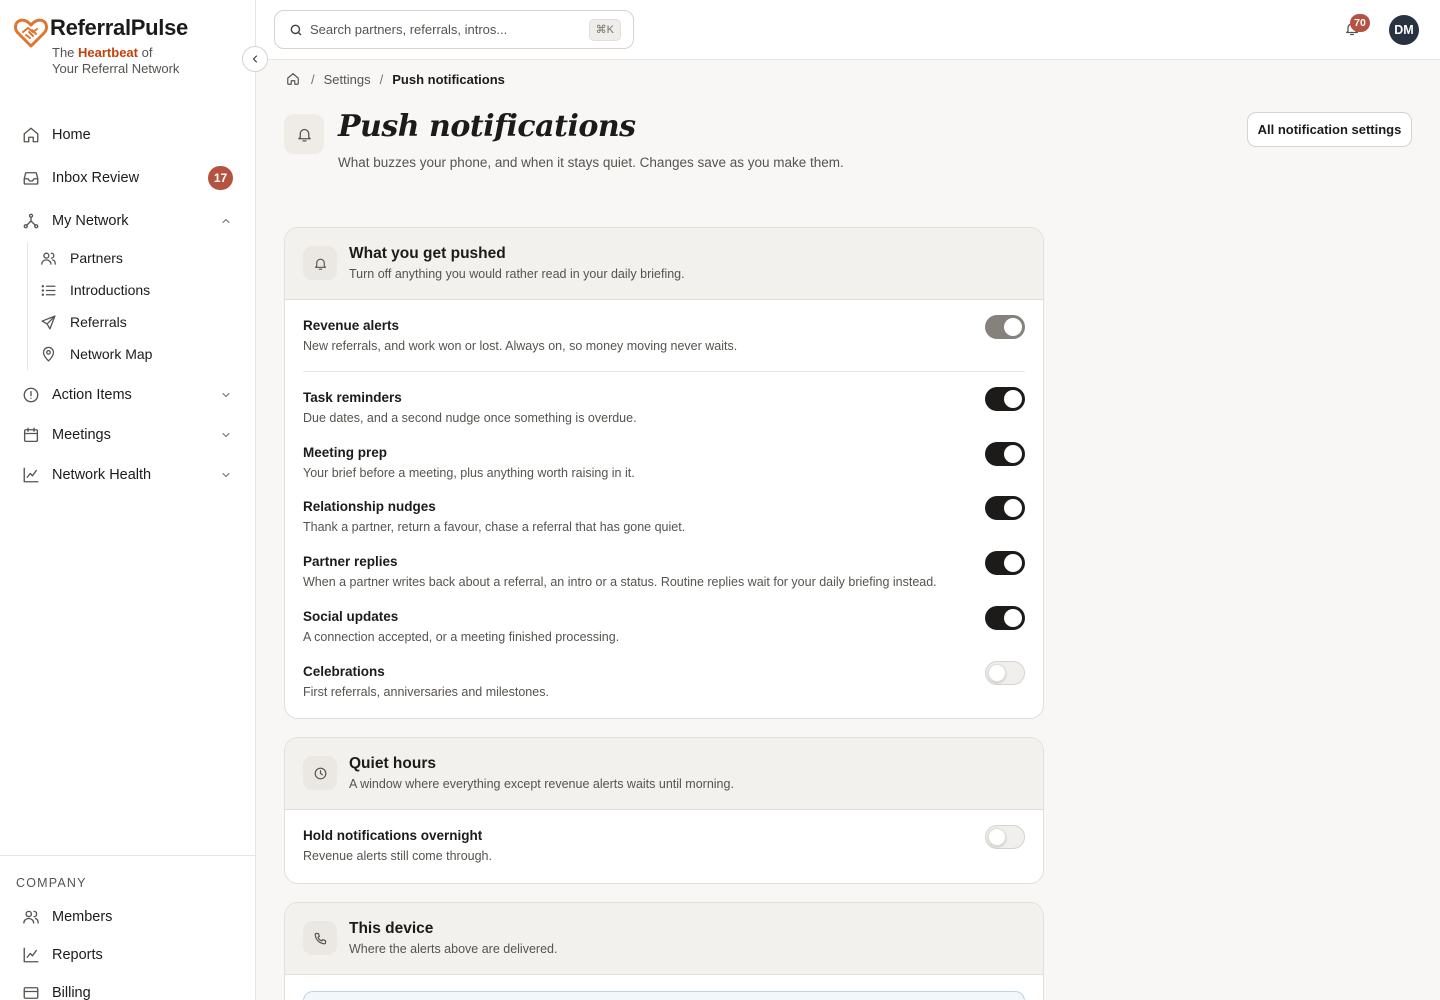  What do you see at coordinates (31, 993) in the screenshot?
I see `credit-card-icon` at bounding box center [31, 993].